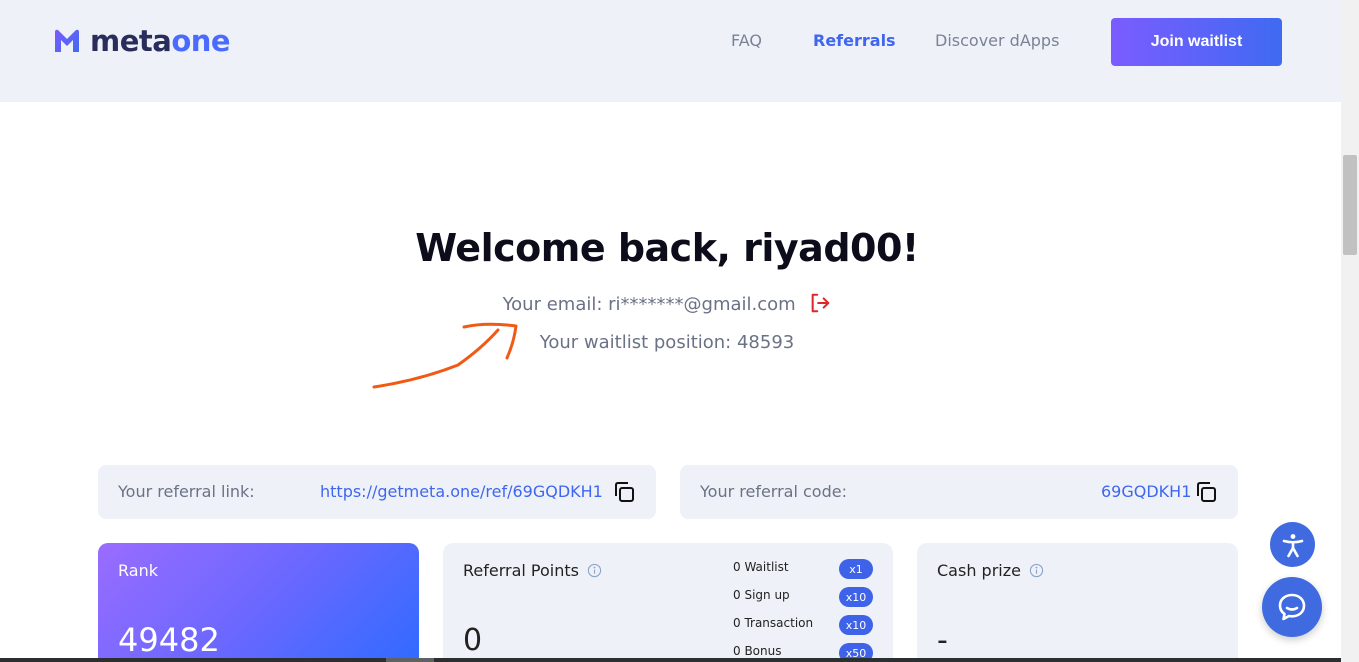  I want to click on nav-faq: FAQ, so click(746, 40).